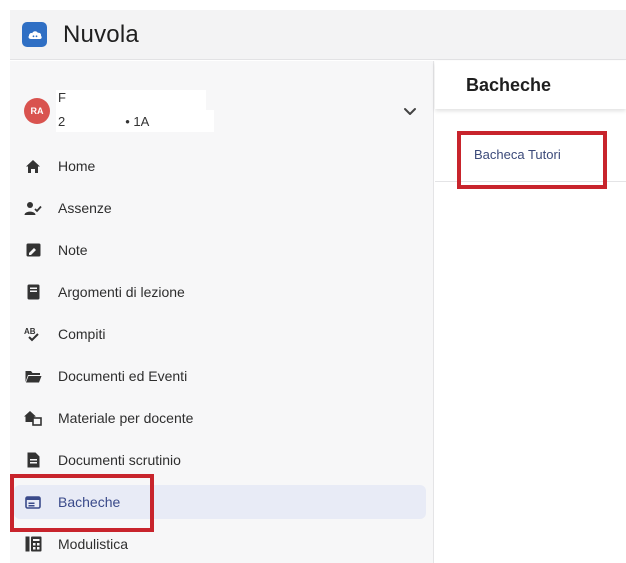 Image resolution: width=626 pixels, height=563 pixels. What do you see at coordinates (126, 418) in the screenshot?
I see `sidebar-item-label: Materiale per docente` at bounding box center [126, 418].